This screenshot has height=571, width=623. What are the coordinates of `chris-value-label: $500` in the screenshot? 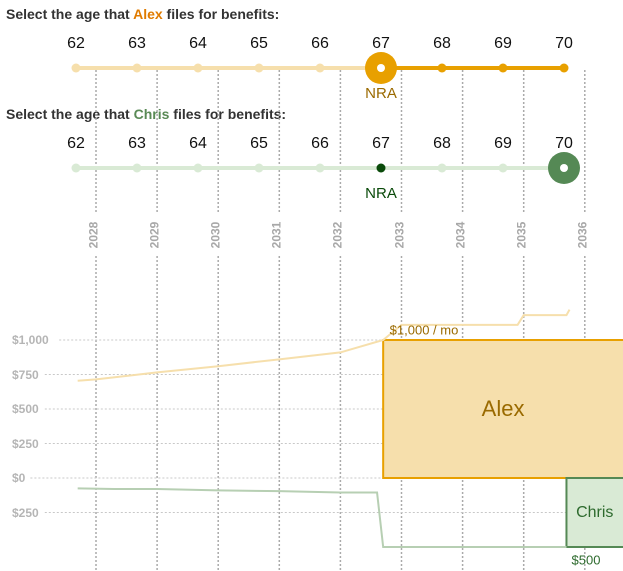 It's located at (586, 560).